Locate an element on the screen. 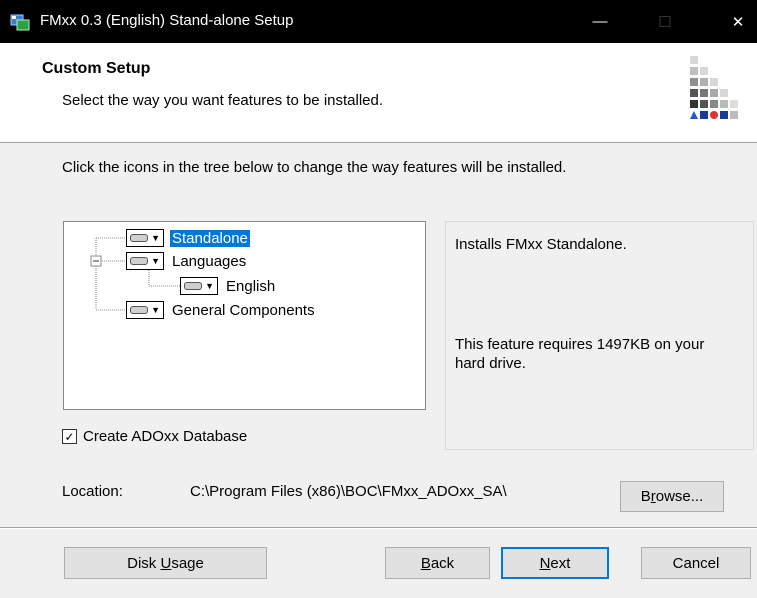  tree-item-general-components: ▼ General Components is located at coordinates (221, 310).